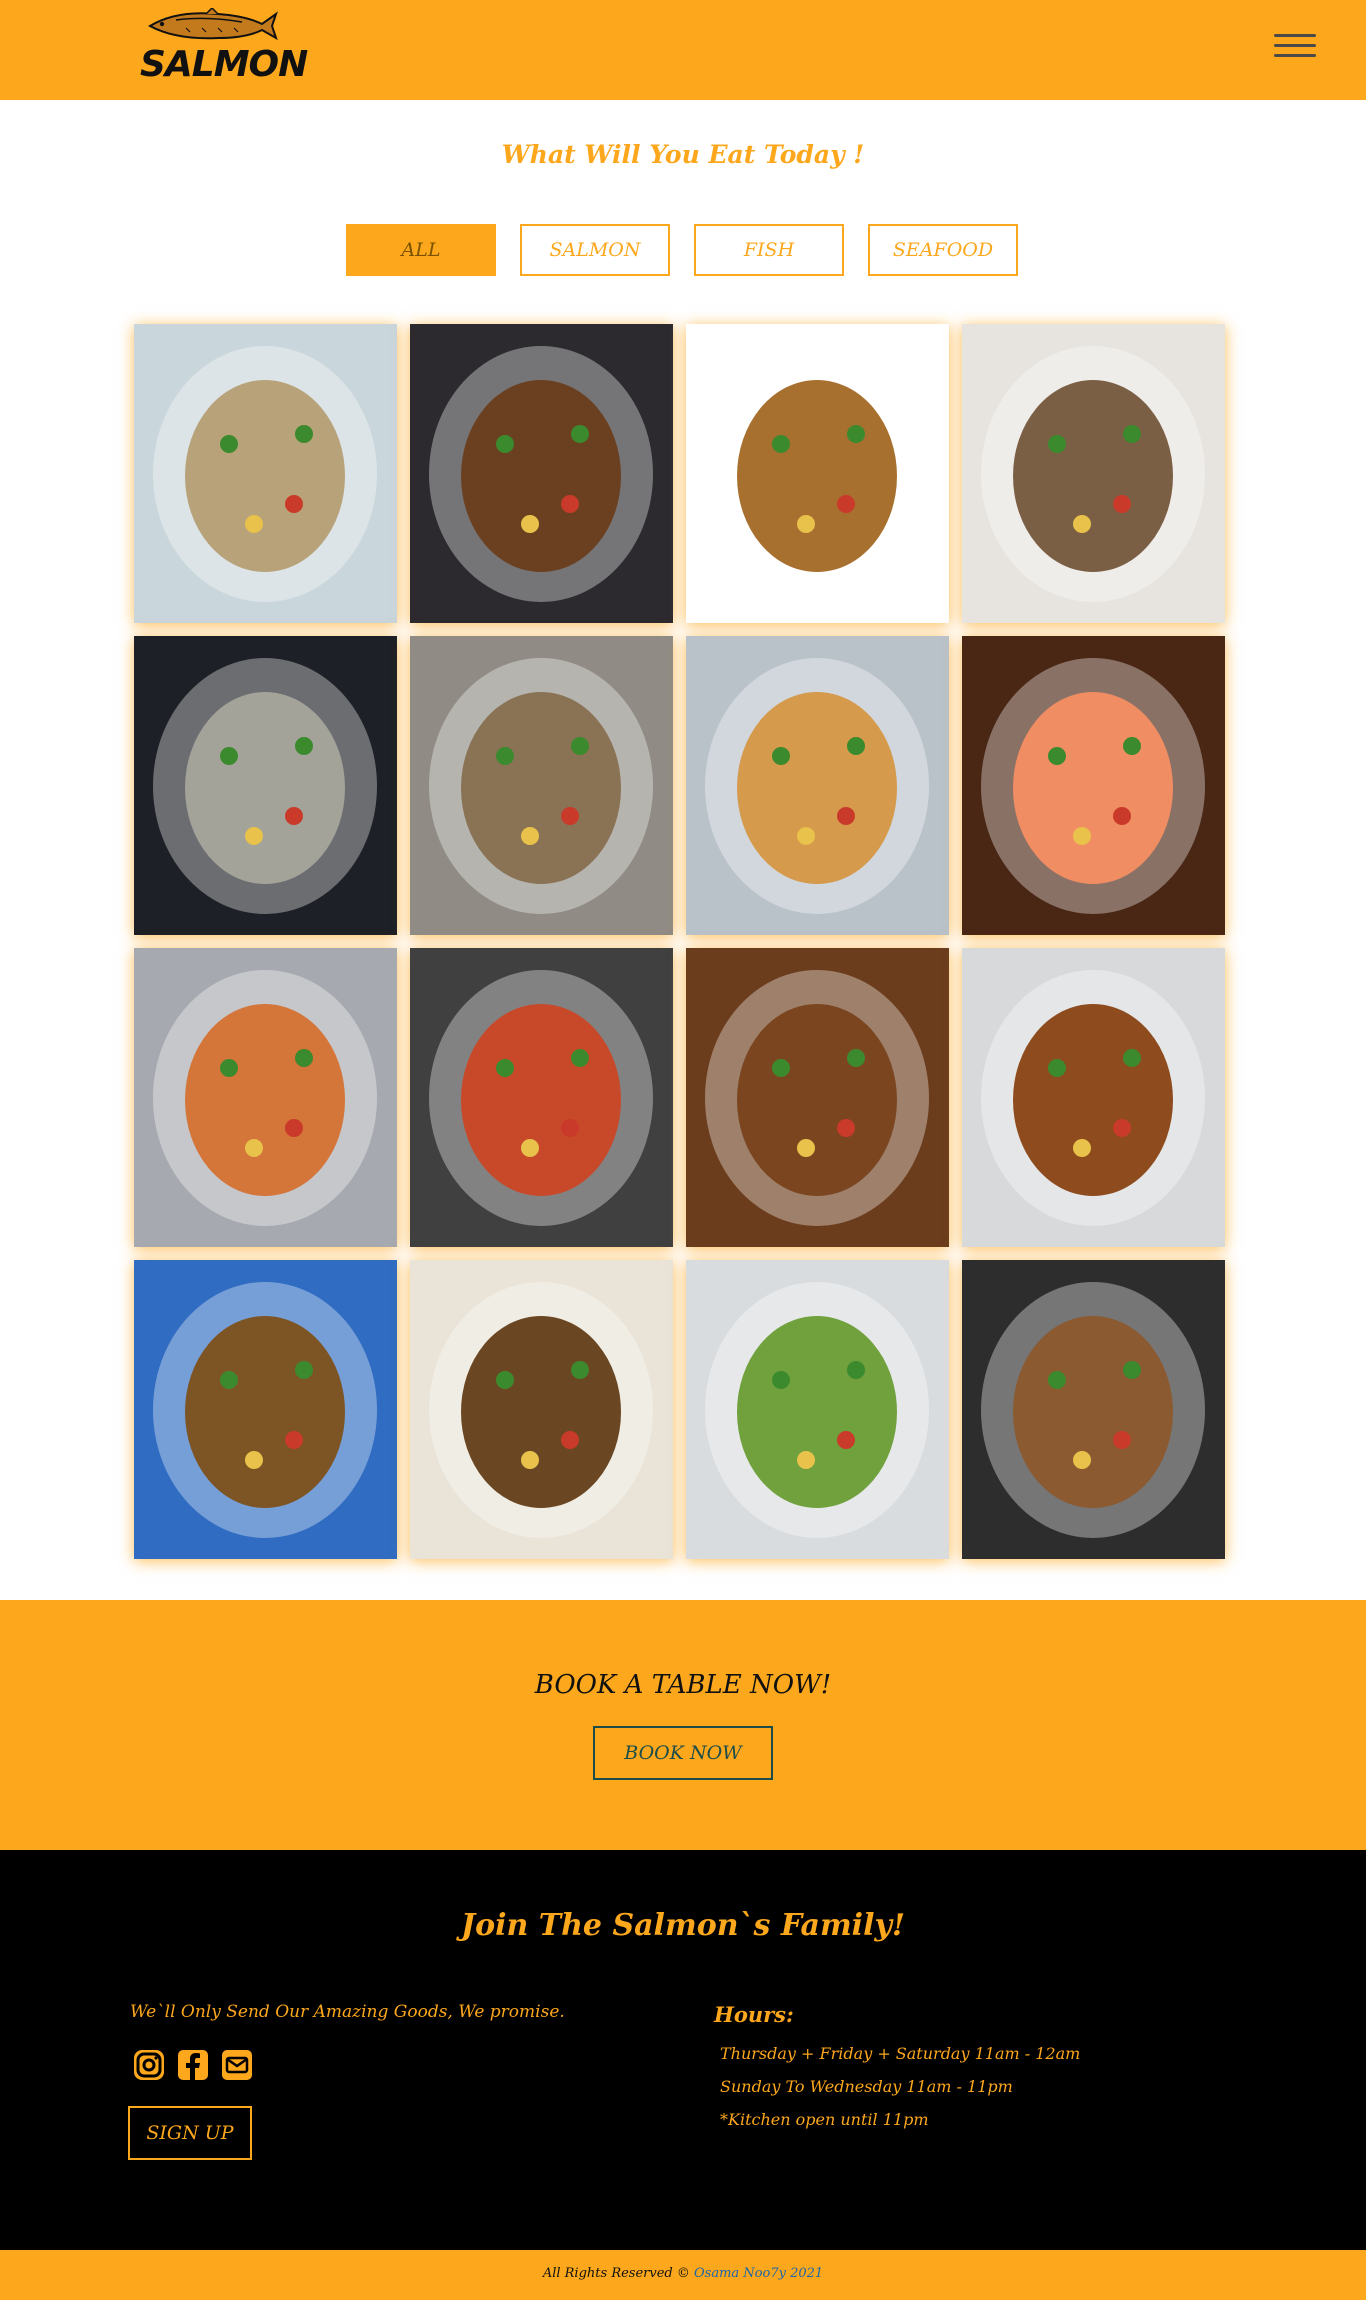 This screenshot has height=2300, width=1366. I want to click on fish-icon, so click(212, 24).